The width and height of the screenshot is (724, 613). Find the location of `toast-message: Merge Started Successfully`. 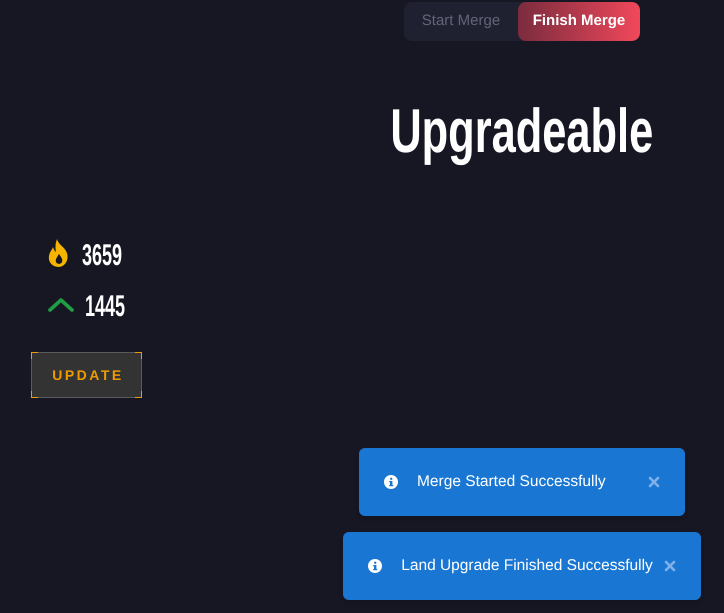

toast-message: Merge Started Successfully is located at coordinates (512, 482).